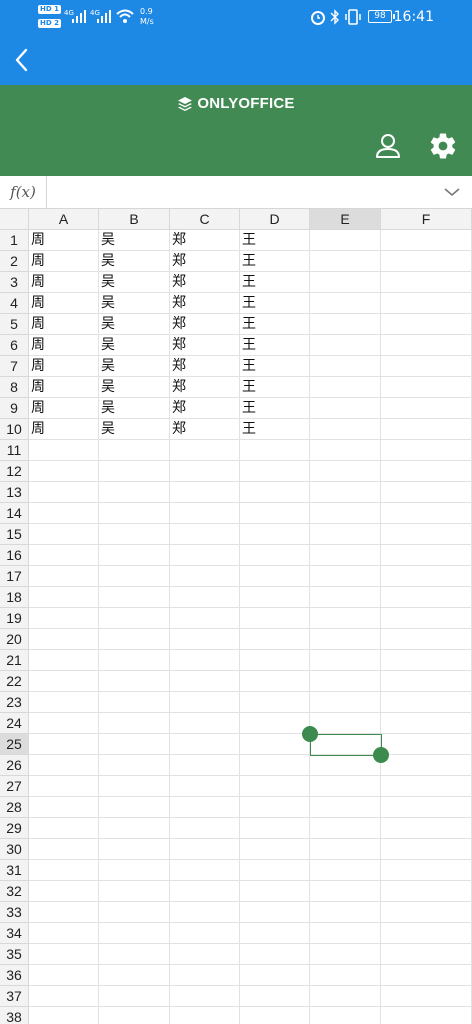 This screenshot has width=472, height=1024. Describe the element at coordinates (345, 744) in the screenshot. I see `cell-e25` at that location.